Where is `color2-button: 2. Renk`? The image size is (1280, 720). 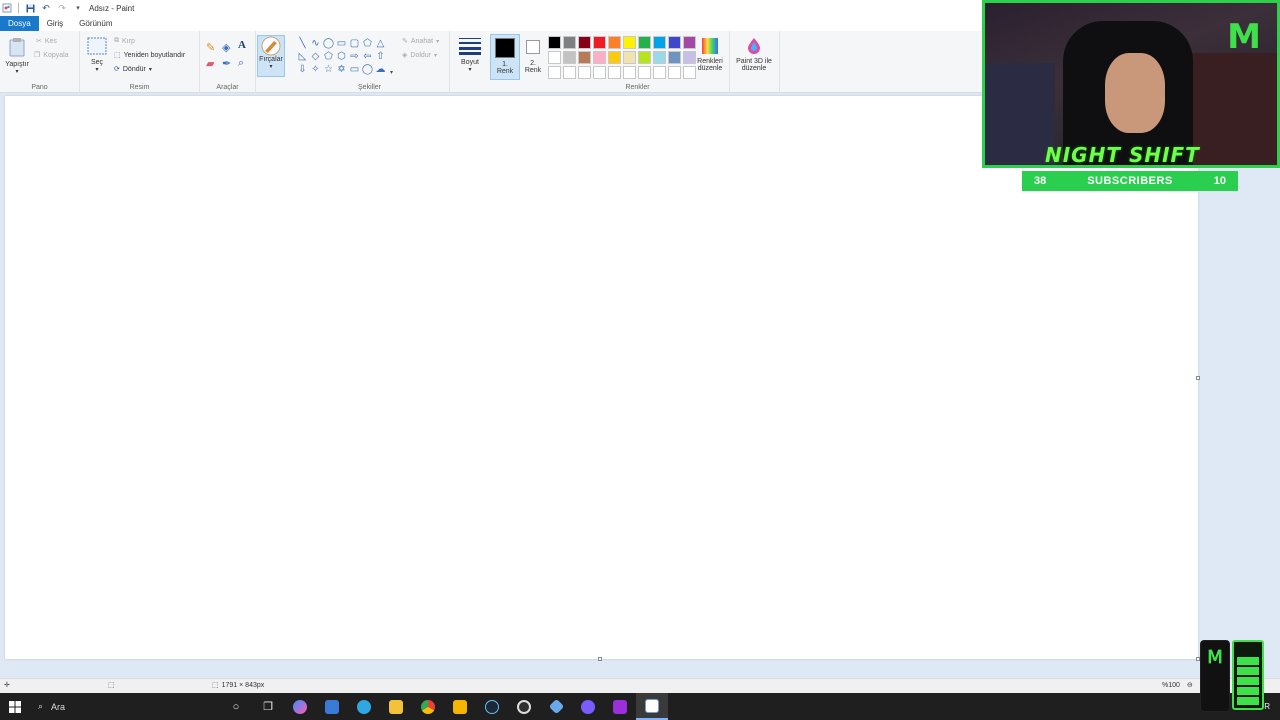 color2-button: 2. Renk is located at coordinates (533, 57).